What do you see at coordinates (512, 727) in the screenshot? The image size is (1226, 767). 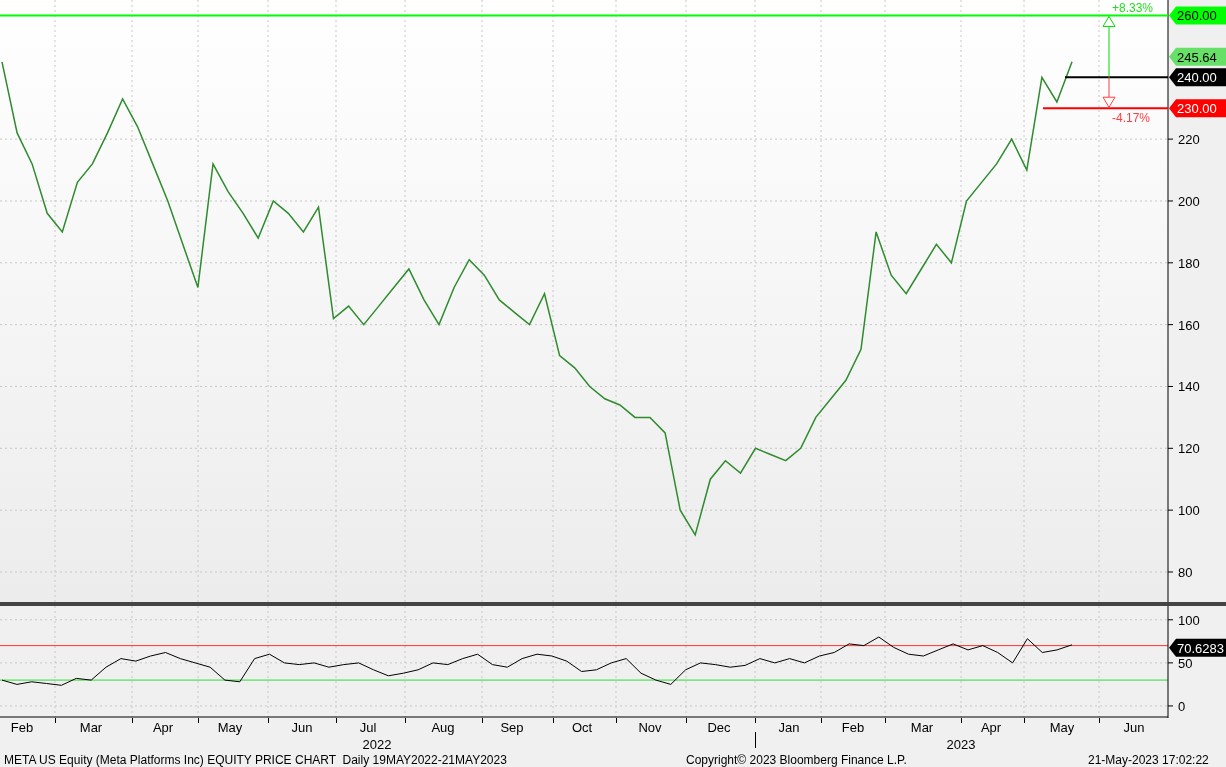 I see `month-label: Sep` at bounding box center [512, 727].